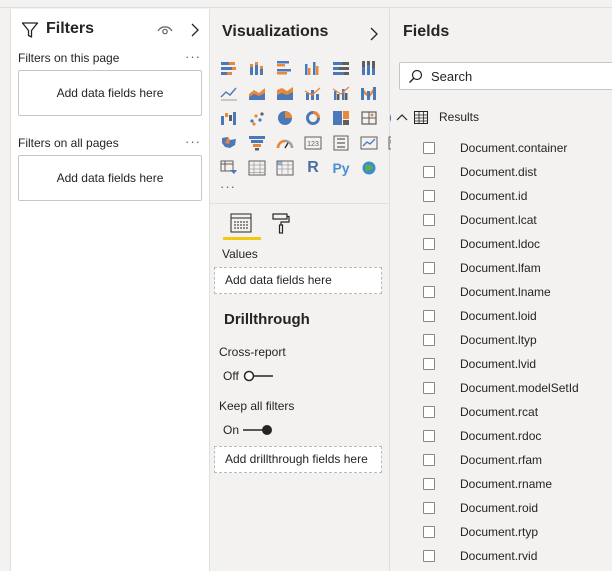 Image resolution: width=612 pixels, height=571 pixels. I want to click on field-row: Document.lvid, so click(501, 365).